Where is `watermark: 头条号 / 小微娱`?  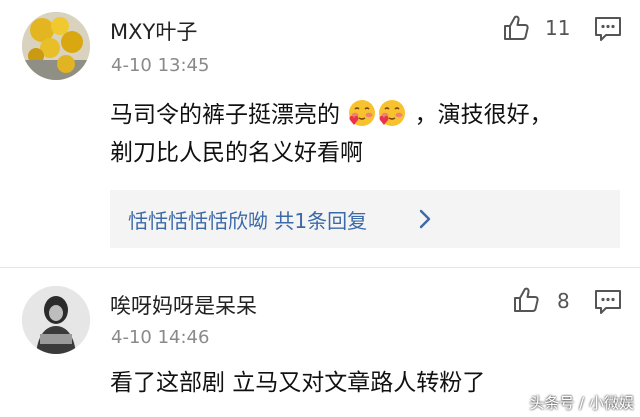 watermark: 头条号 / 小微娱 is located at coordinates (581, 403).